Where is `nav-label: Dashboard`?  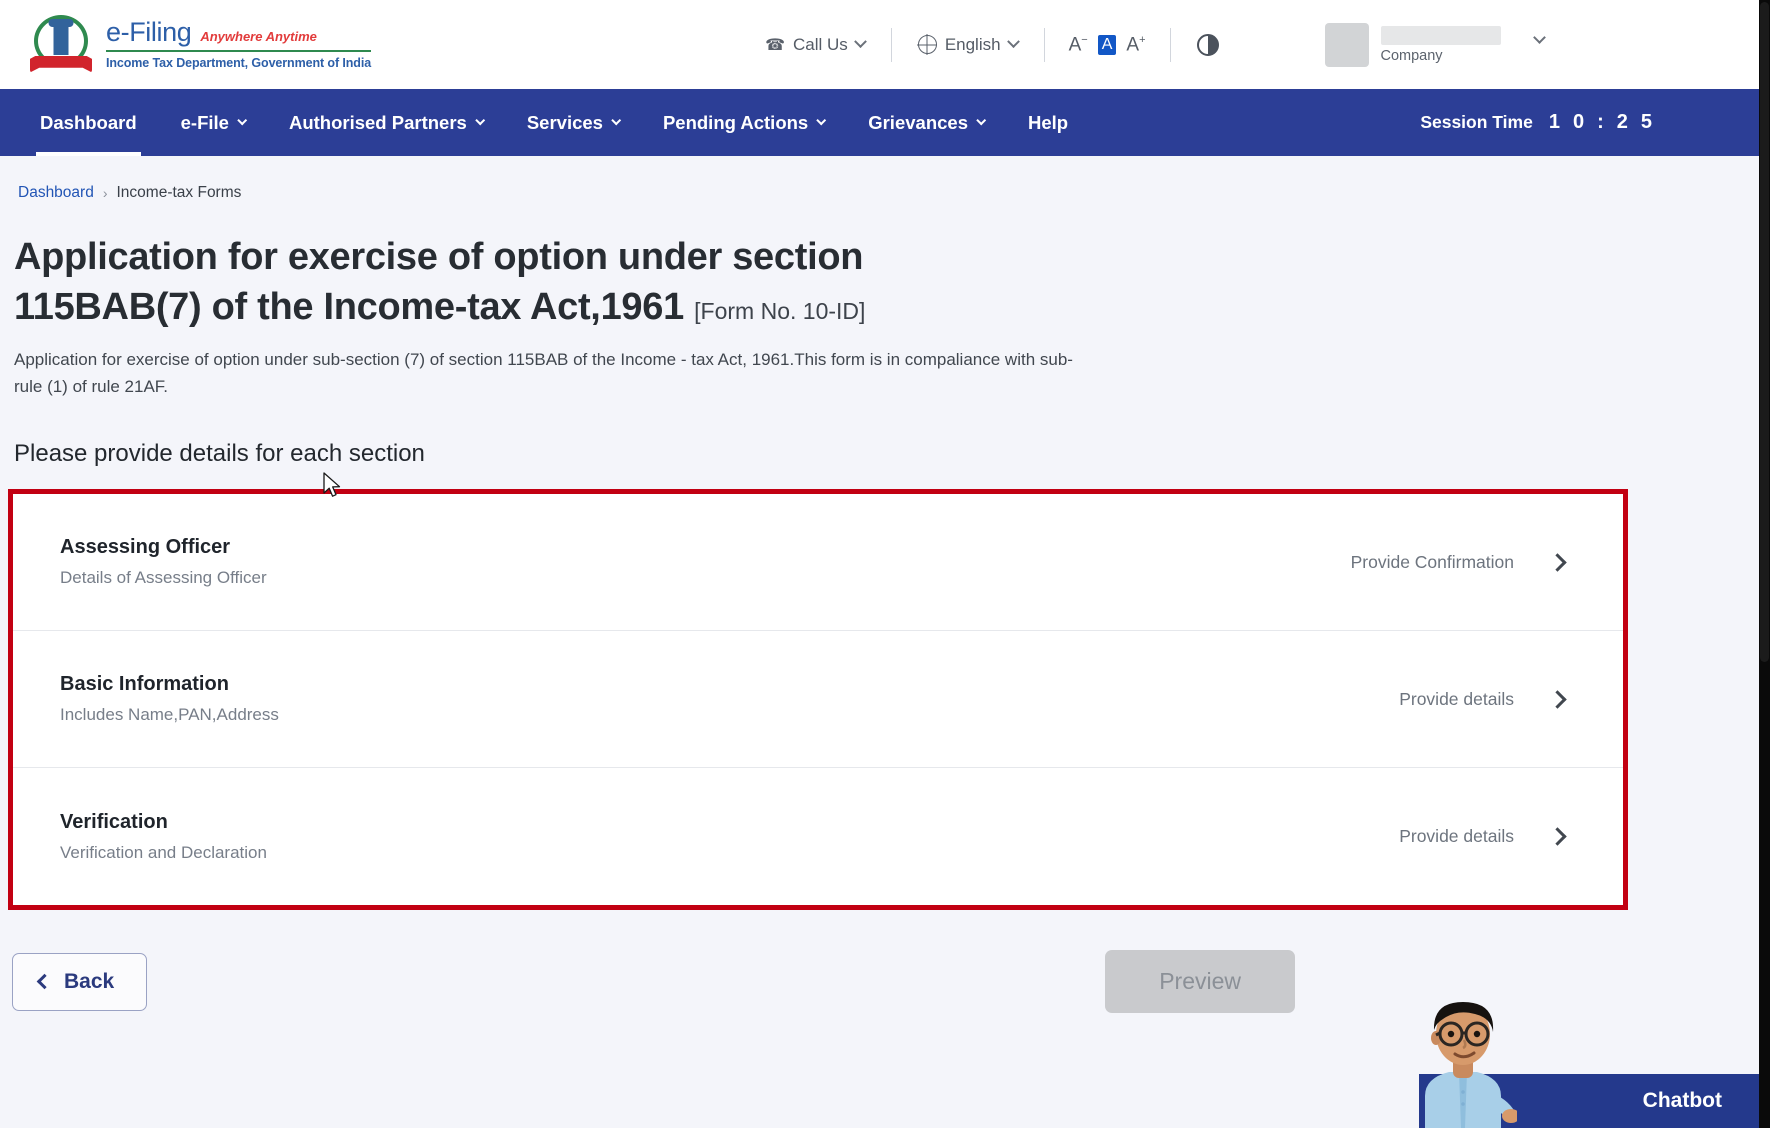 nav-label: Dashboard is located at coordinates (88, 122).